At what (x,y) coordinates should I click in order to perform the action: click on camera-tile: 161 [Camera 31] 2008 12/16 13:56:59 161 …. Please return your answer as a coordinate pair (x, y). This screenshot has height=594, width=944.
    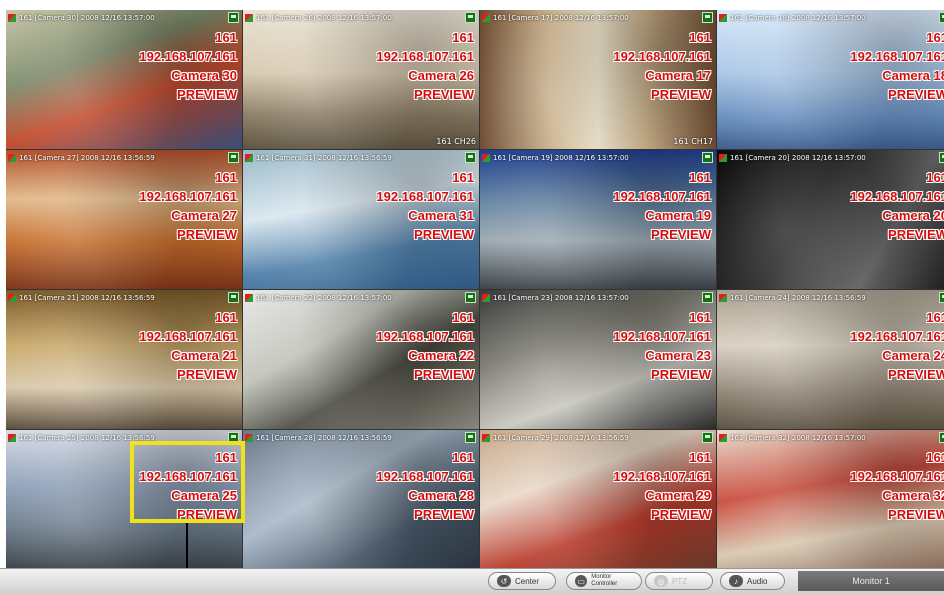
    Looking at the image, I should click on (361, 219).